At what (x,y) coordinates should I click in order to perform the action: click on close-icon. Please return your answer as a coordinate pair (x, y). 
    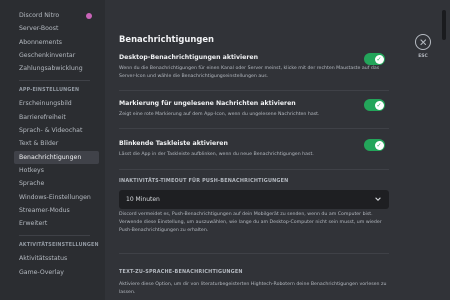
    Looking at the image, I should click on (422, 41).